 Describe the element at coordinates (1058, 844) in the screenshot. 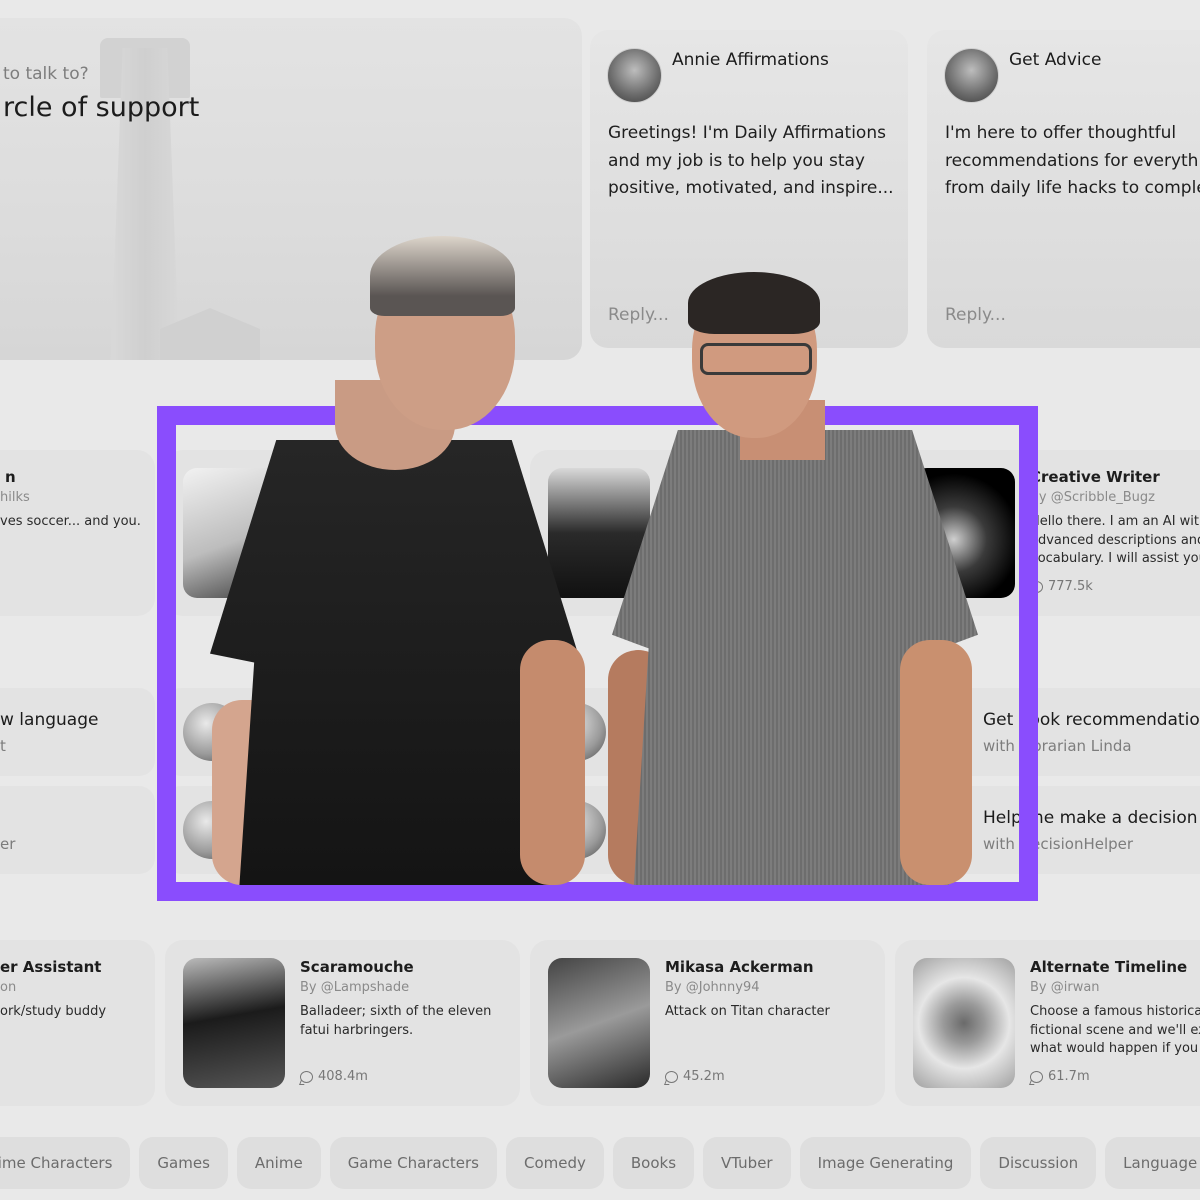

I see `task-with: with DecisionHelper` at that location.